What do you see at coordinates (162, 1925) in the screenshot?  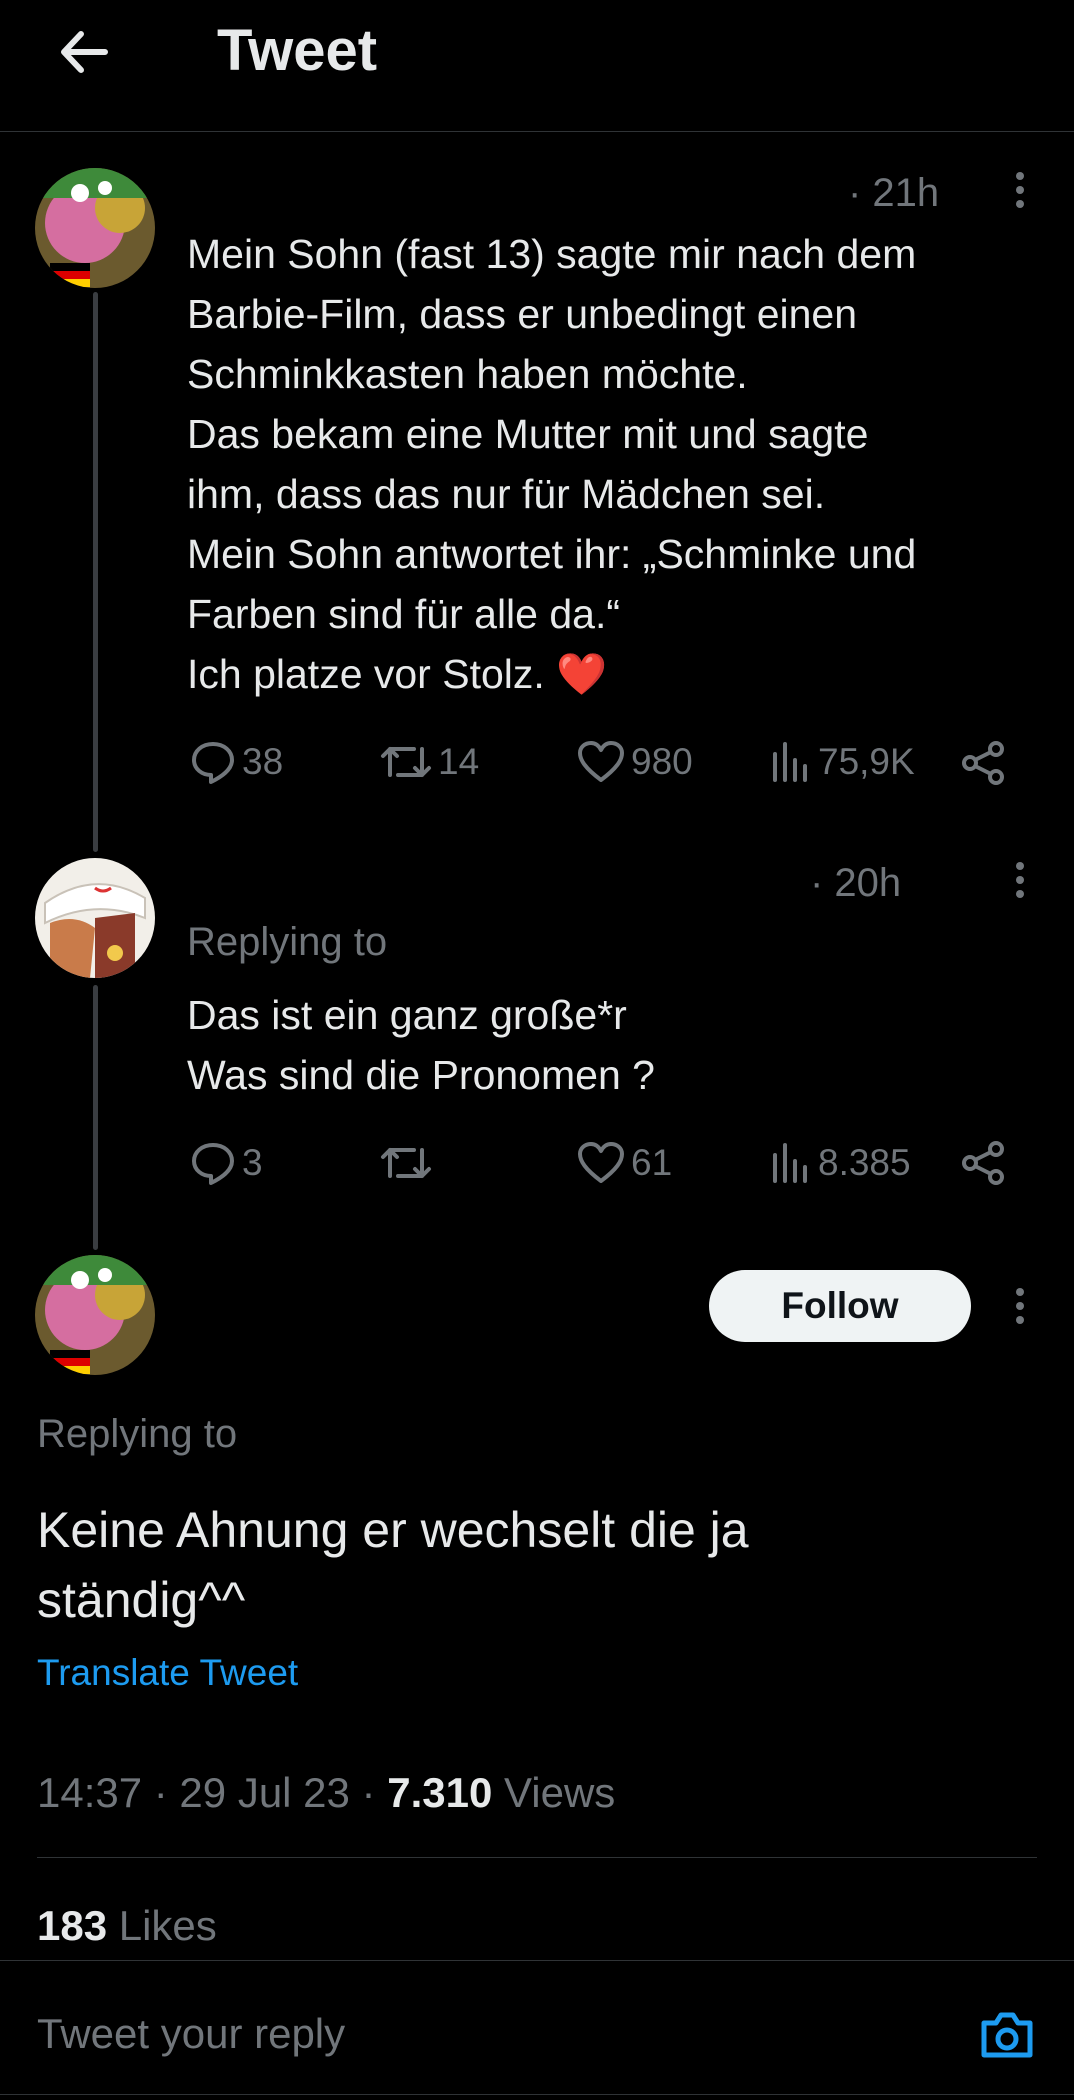 I see `likes-label: Likes` at bounding box center [162, 1925].